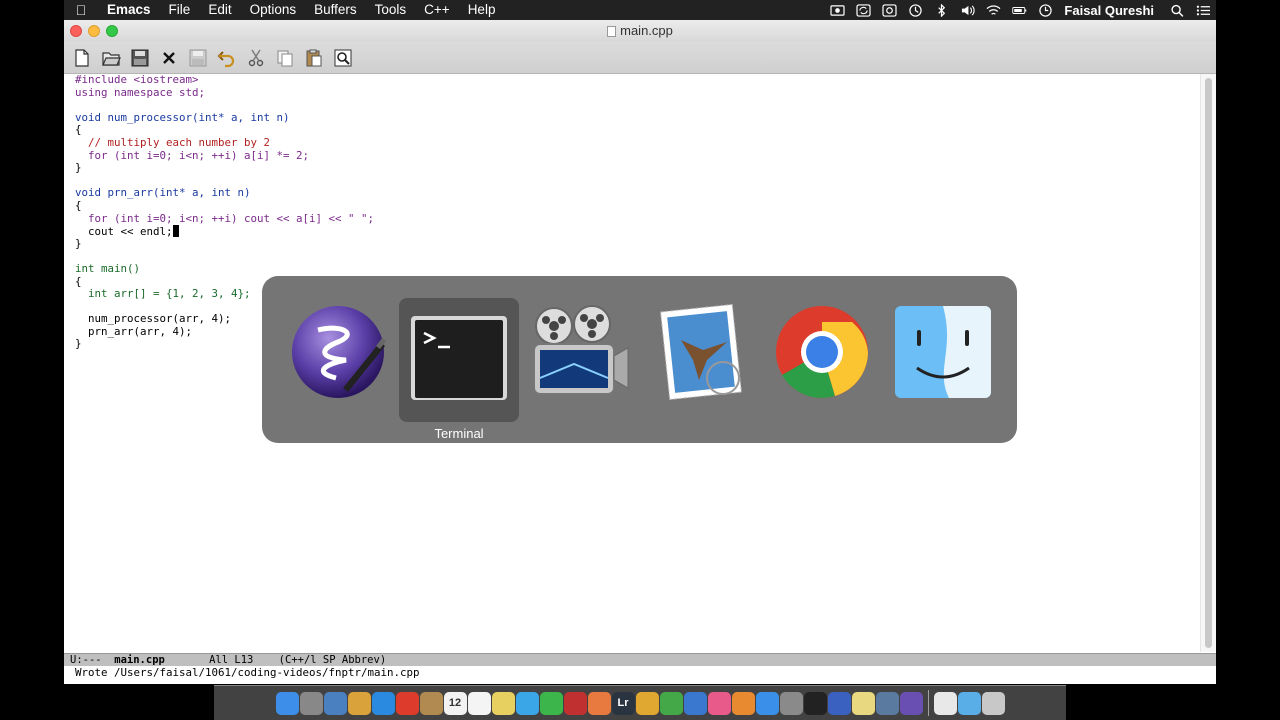 This screenshot has width=1280, height=720. I want to click on code-line: #include <iostream>, so click(137, 79).